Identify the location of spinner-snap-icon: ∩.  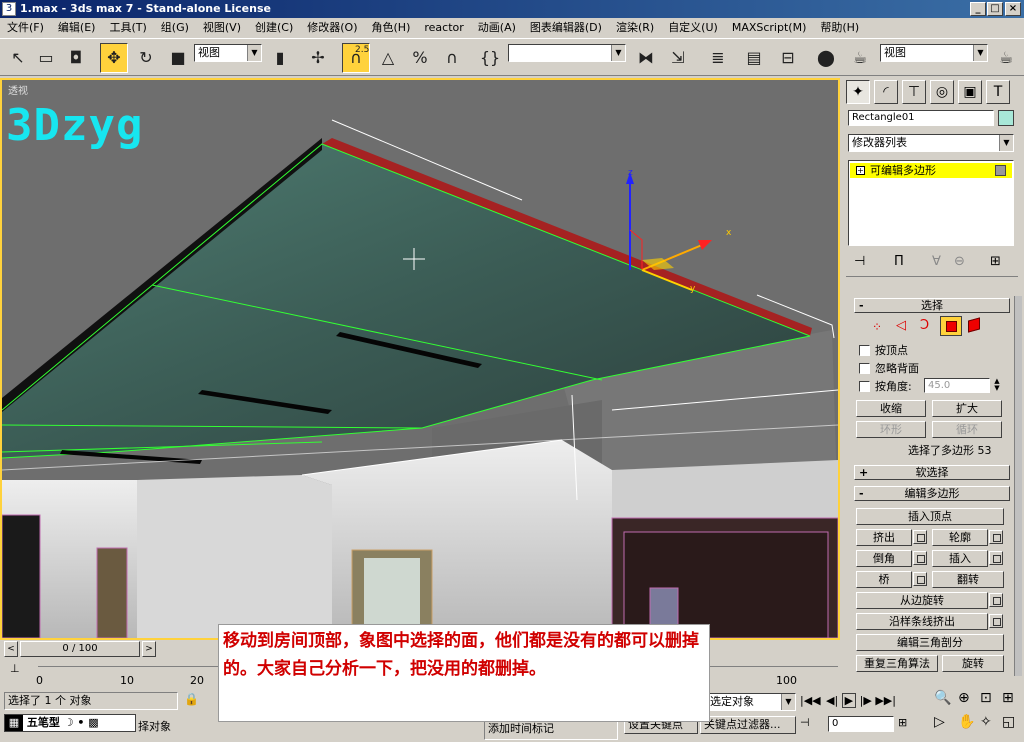
(452, 58).